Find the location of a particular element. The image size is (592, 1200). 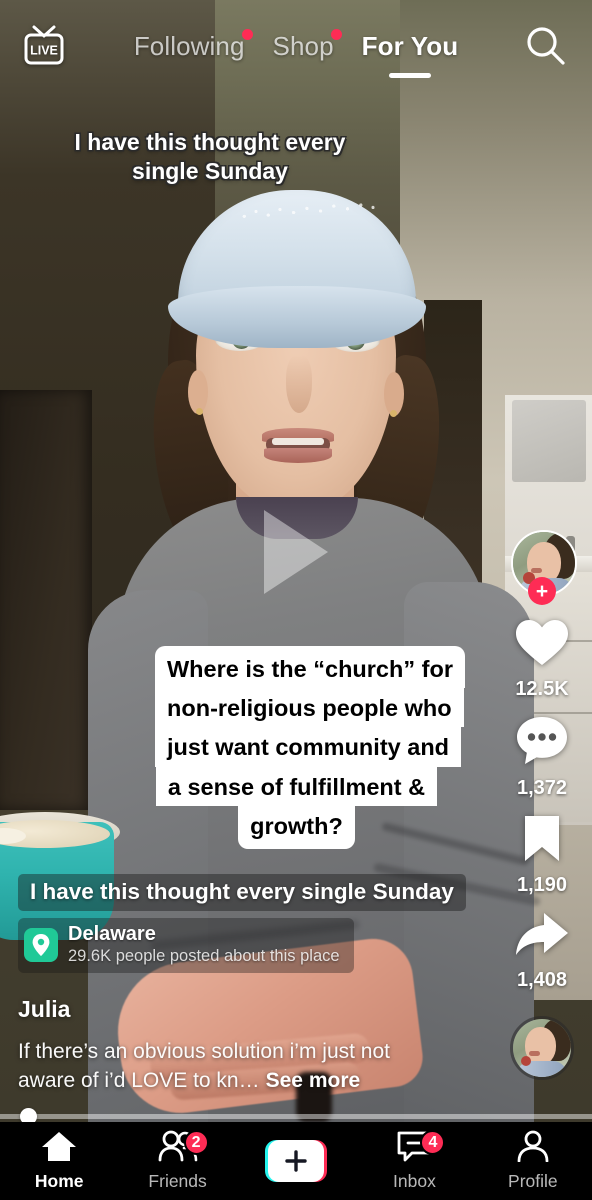

bookmark-button: 1,190 is located at coordinates (542, 855).